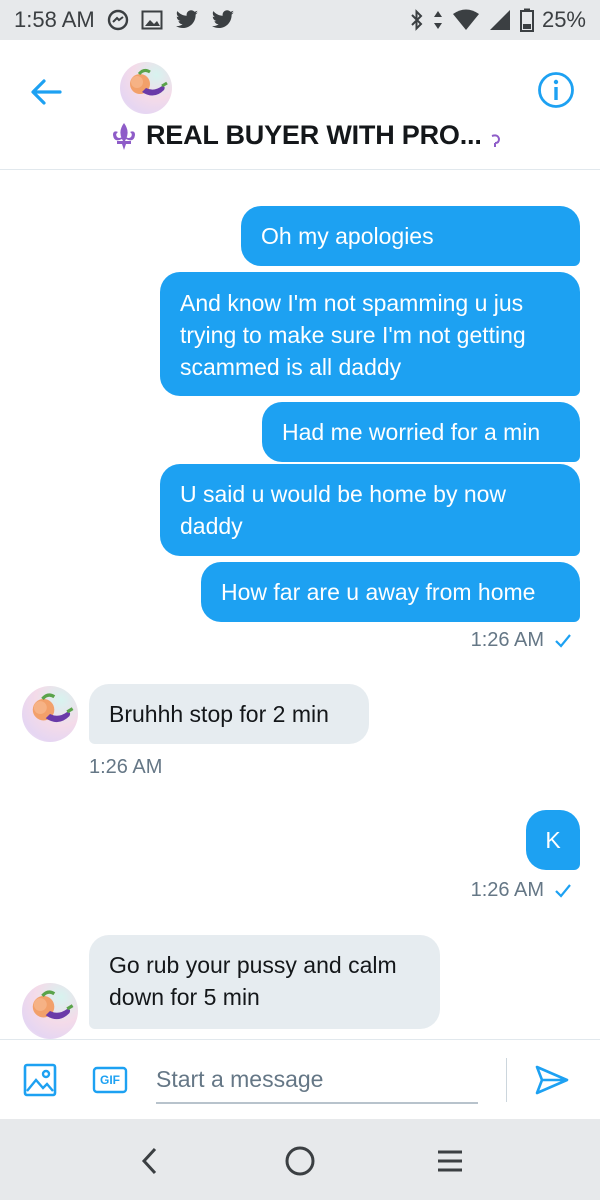 The width and height of the screenshot is (600, 1200). I want to click on send-button, so click(552, 1080).